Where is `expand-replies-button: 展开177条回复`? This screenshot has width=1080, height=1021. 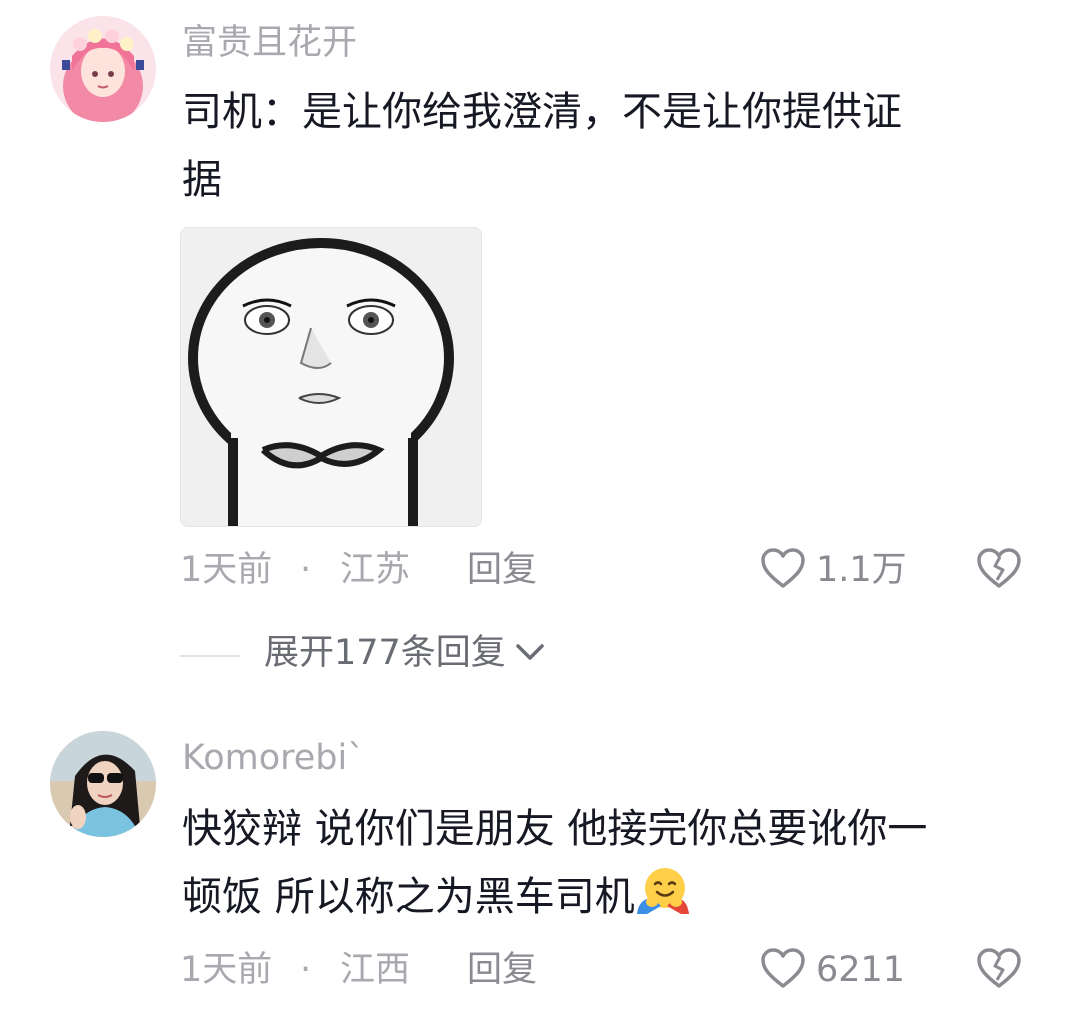
expand-replies-button: 展开177条回复 is located at coordinates (405, 653).